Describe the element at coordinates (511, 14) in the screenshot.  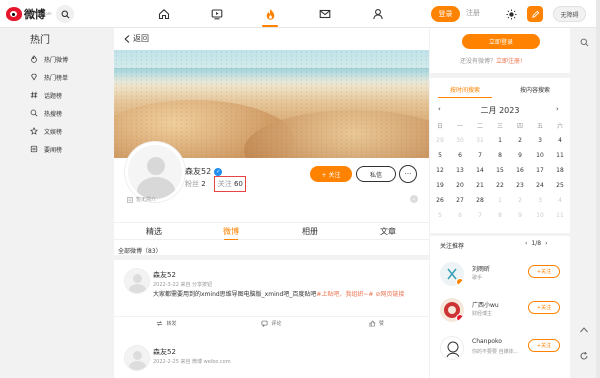
I see `theme-toggle-sun-icon` at that location.